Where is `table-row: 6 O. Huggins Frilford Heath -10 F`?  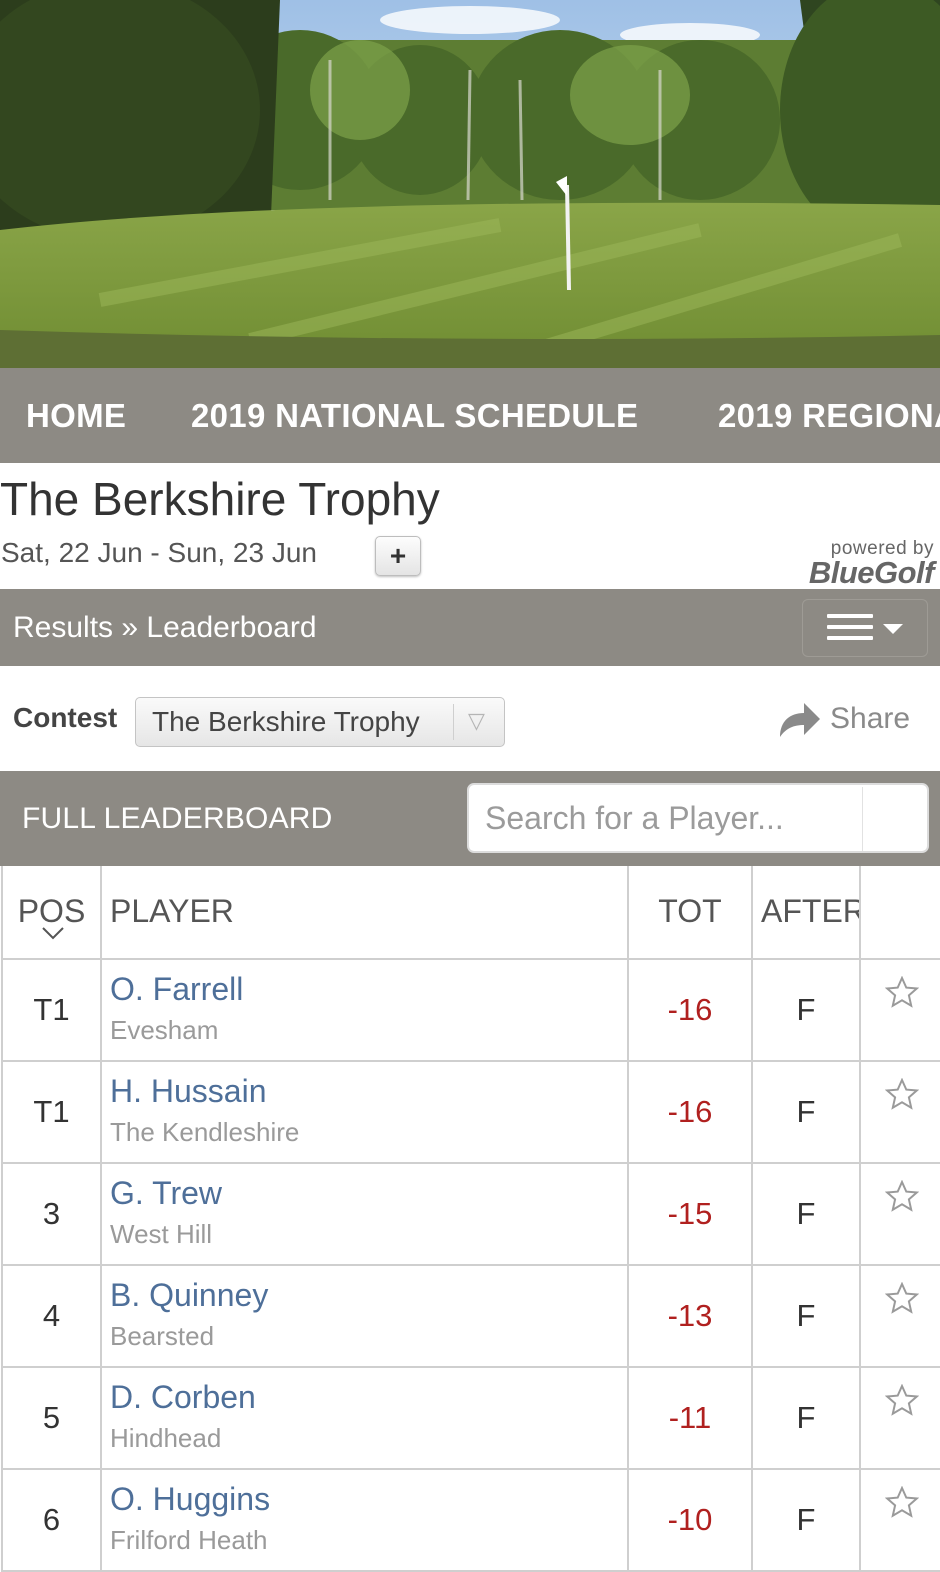 table-row: 6 O. Huggins Frilford Heath -10 F is located at coordinates (470, 1521).